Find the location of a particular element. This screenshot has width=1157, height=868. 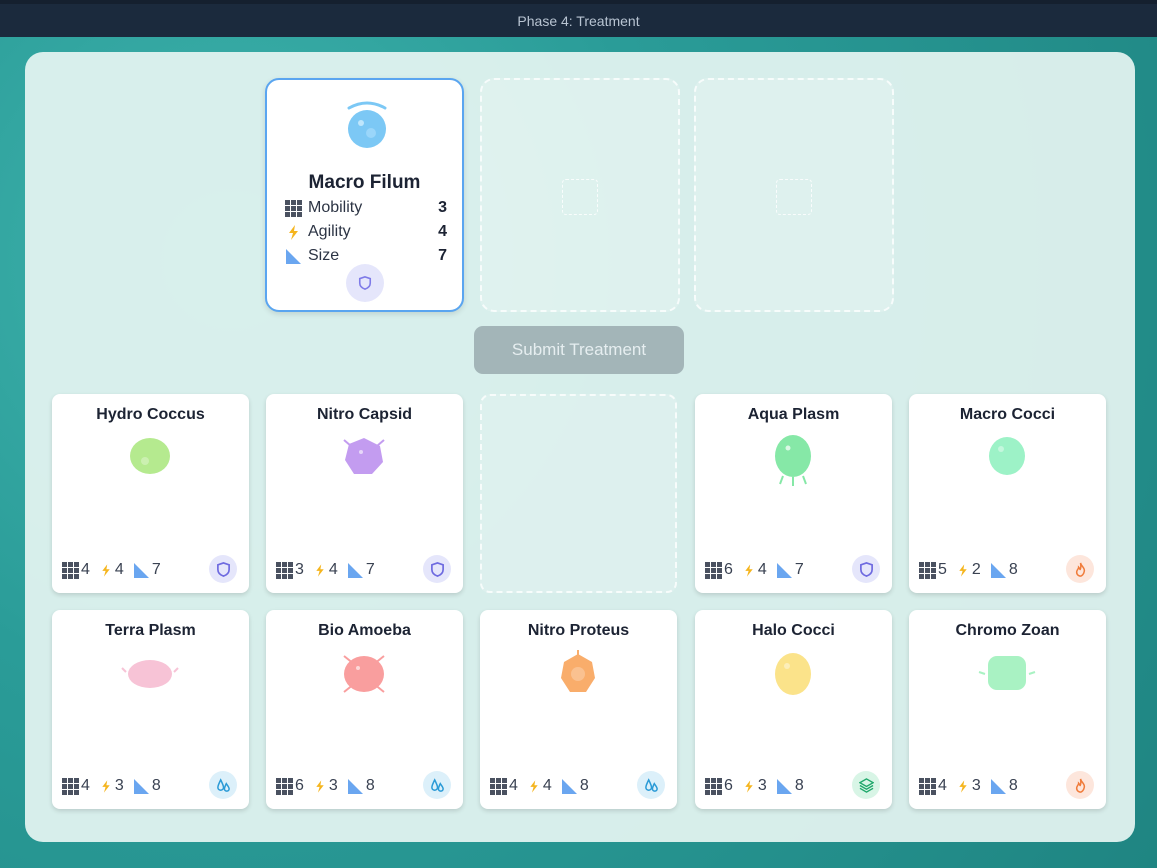

stat-mobility: Mobility 3 is located at coordinates (366, 208).